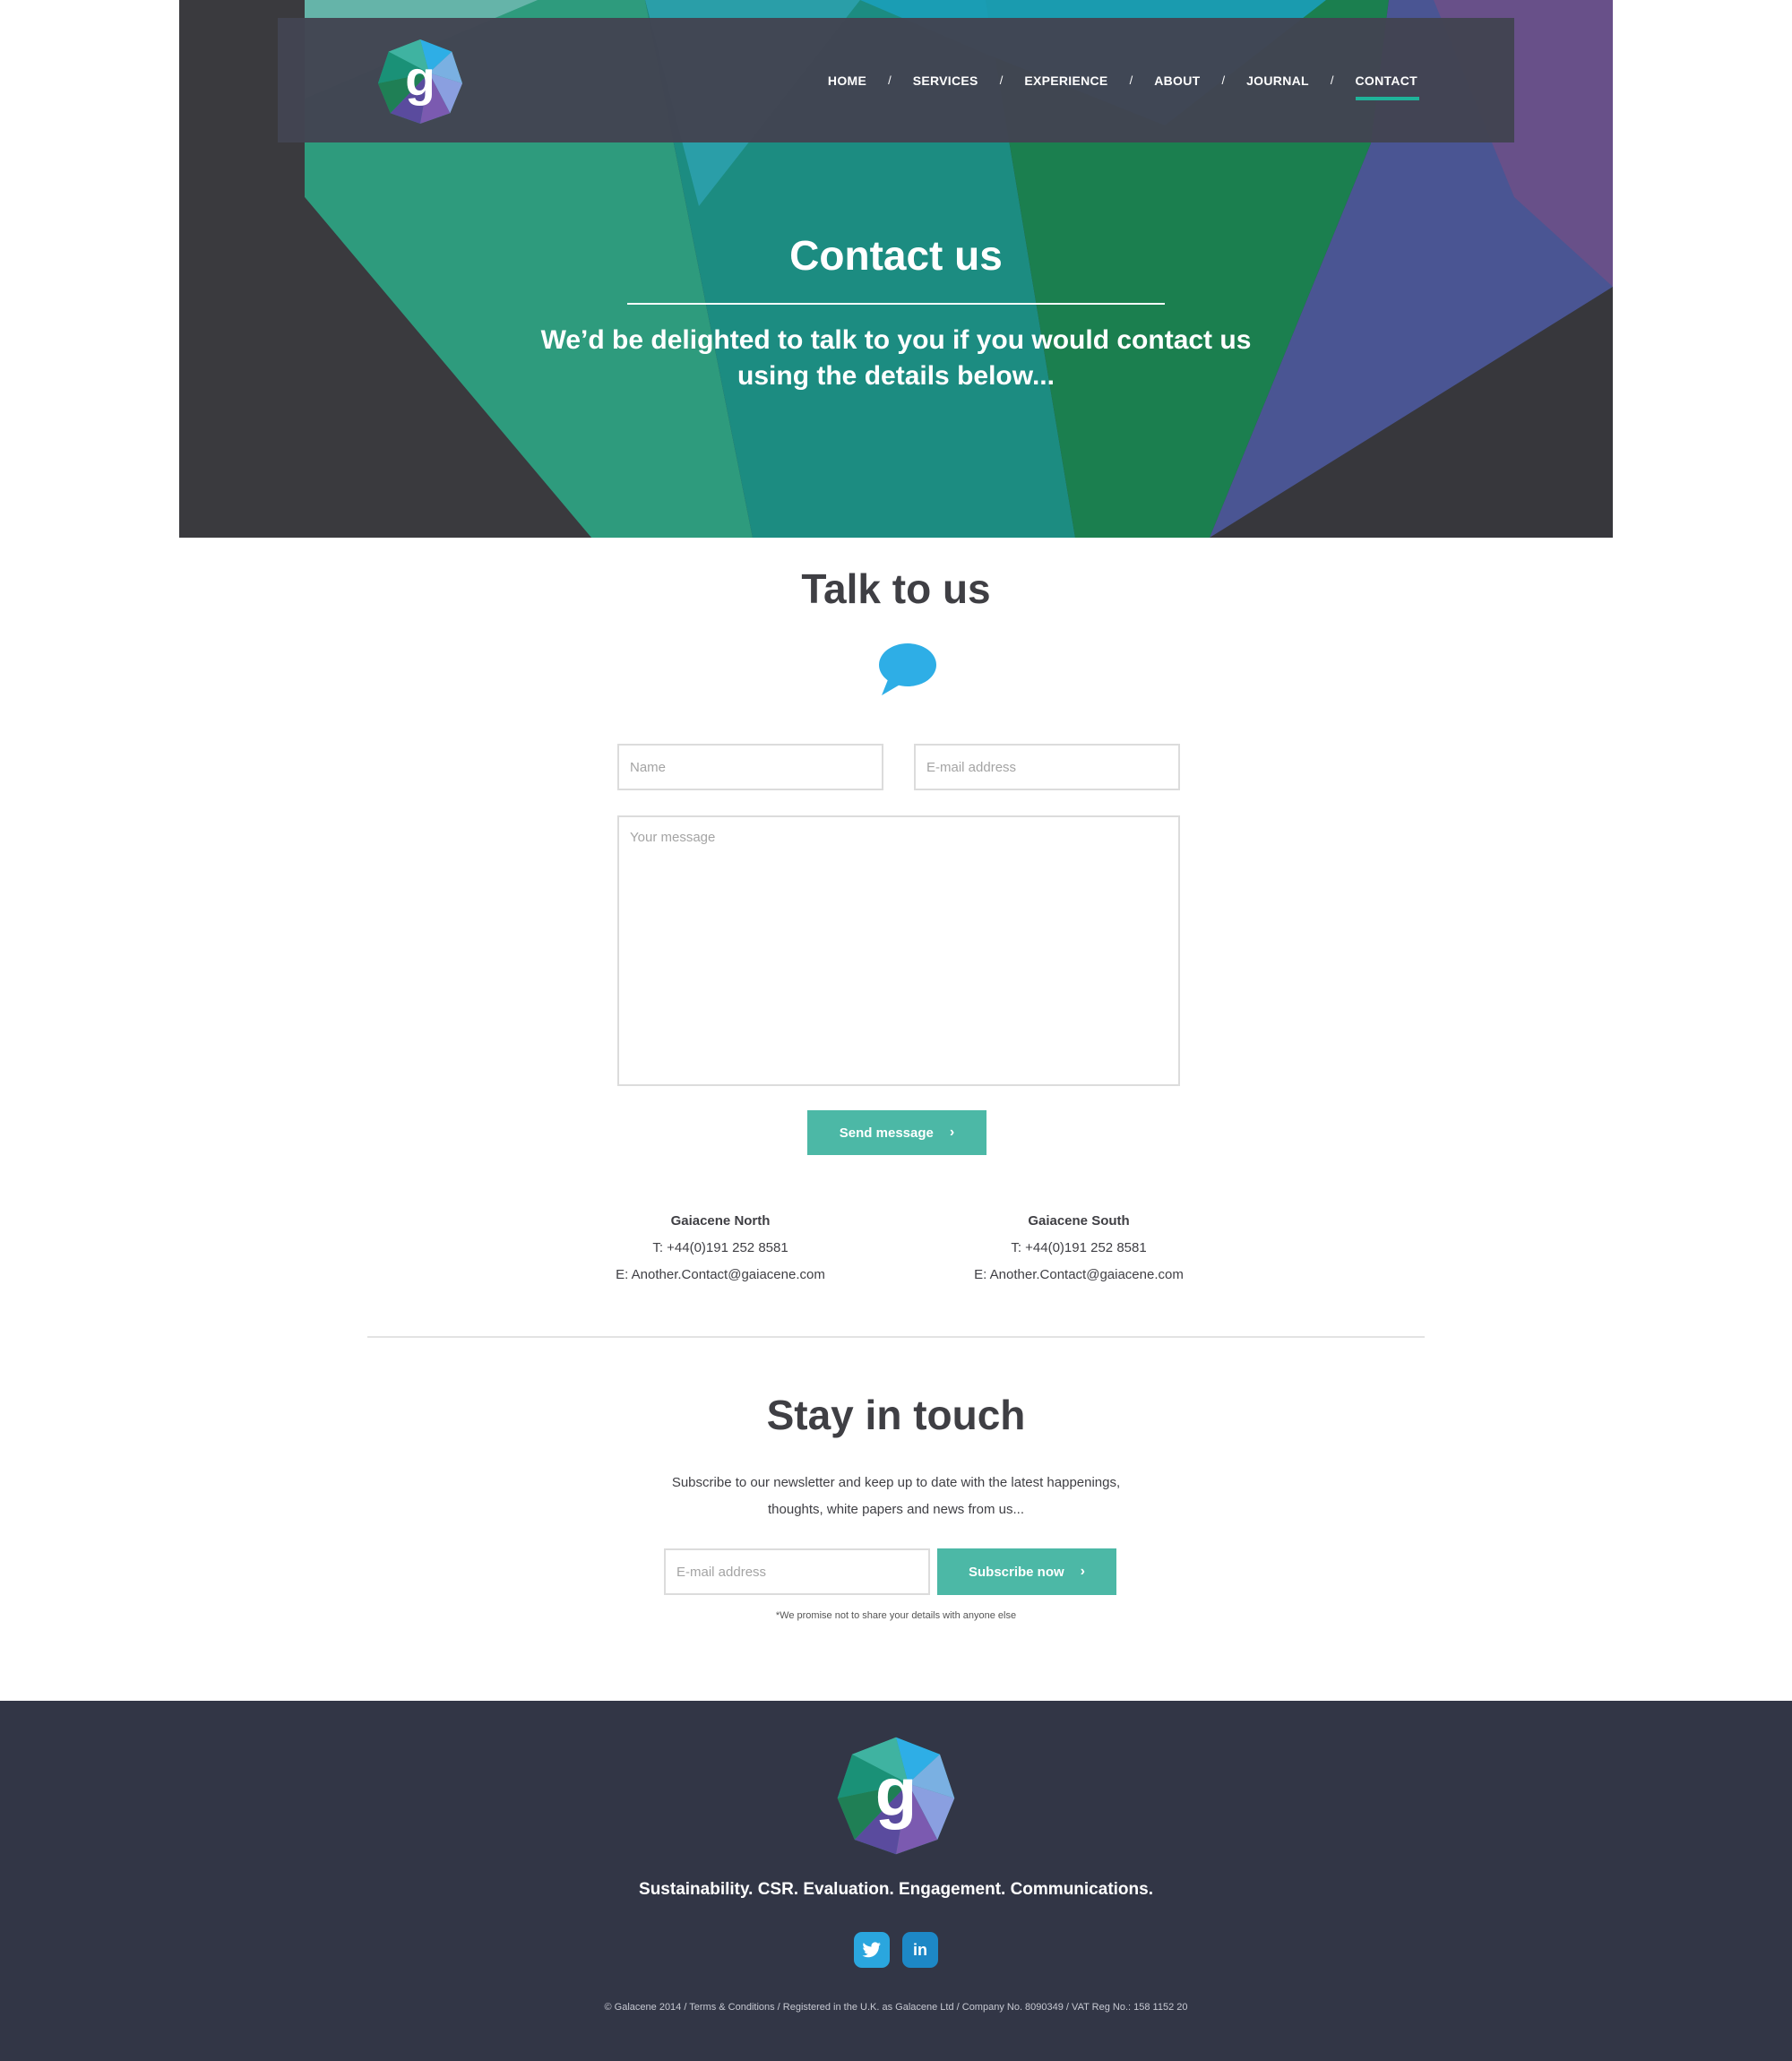  I want to click on nav-contact: CONTACT, so click(1387, 85).